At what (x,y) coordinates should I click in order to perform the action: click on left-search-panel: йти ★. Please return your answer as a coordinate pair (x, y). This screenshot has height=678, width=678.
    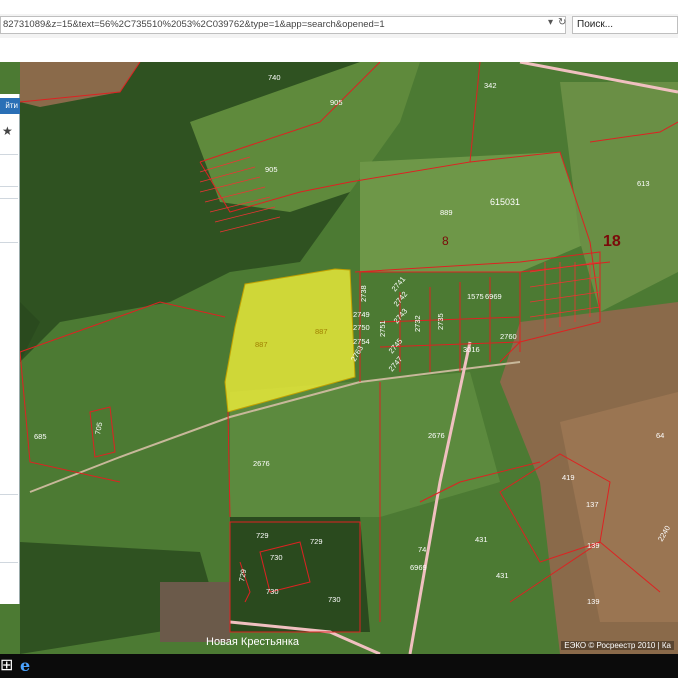
    Looking at the image, I should click on (10, 349).